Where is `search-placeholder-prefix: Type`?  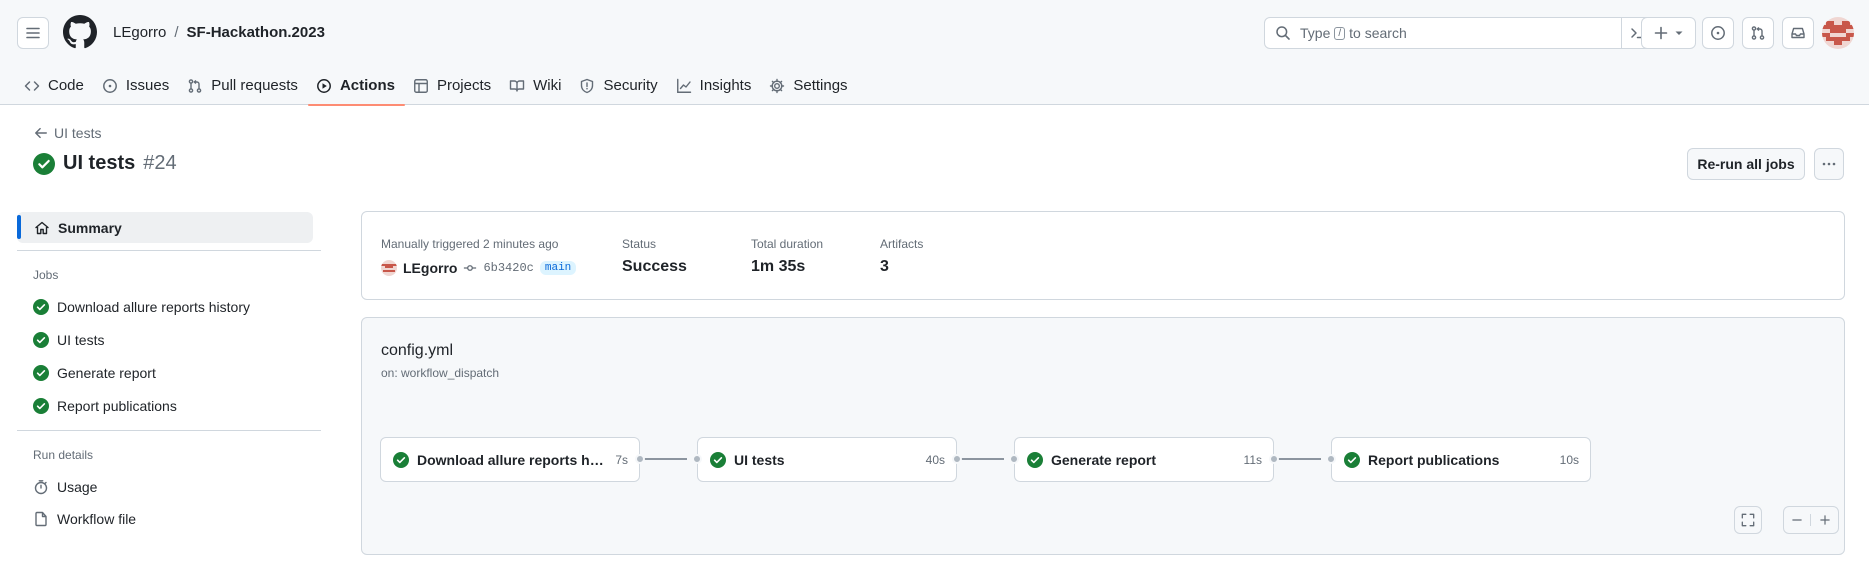
search-placeholder-prefix: Type is located at coordinates (1315, 33).